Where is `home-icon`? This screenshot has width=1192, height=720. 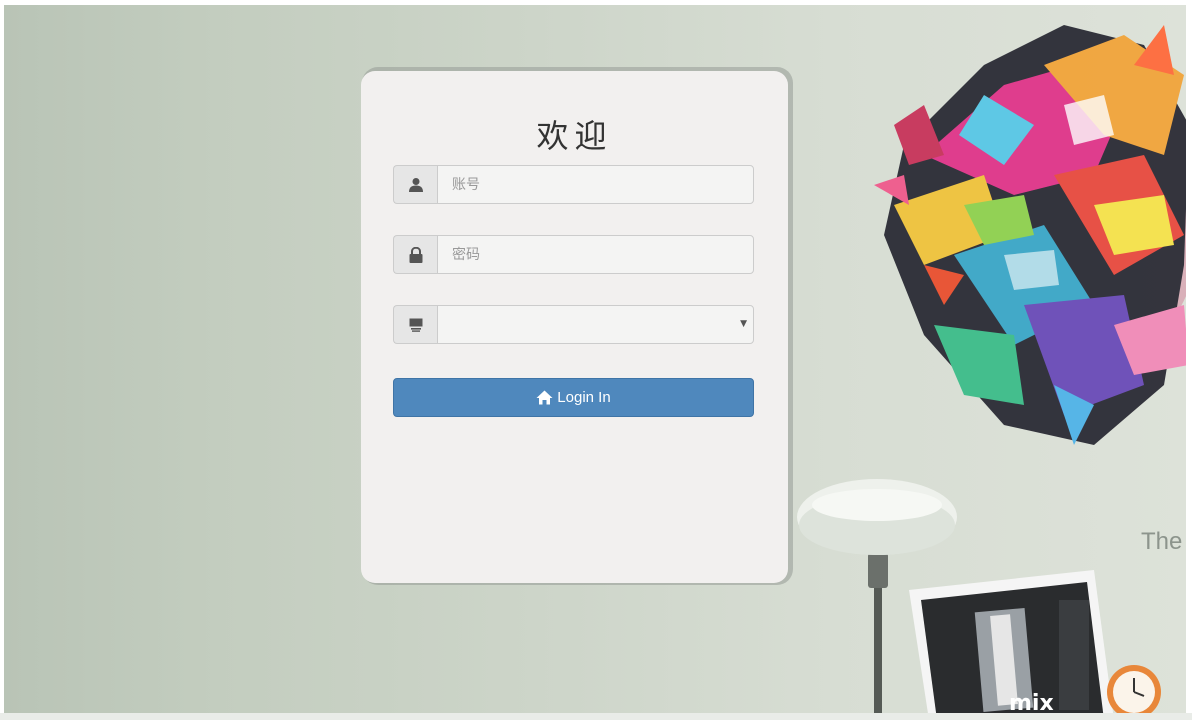
home-icon is located at coordinates (544, 397).